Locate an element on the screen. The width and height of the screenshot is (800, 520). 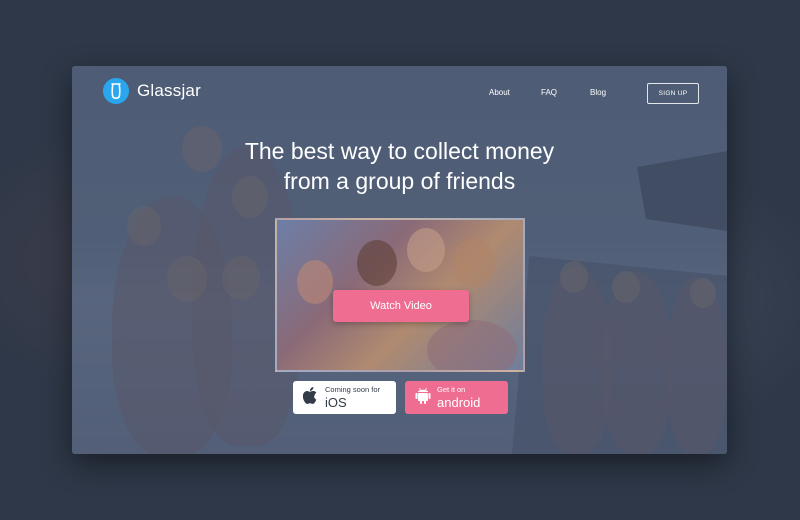
android-store-caption: Get it on is located at coordinates (451, 390).